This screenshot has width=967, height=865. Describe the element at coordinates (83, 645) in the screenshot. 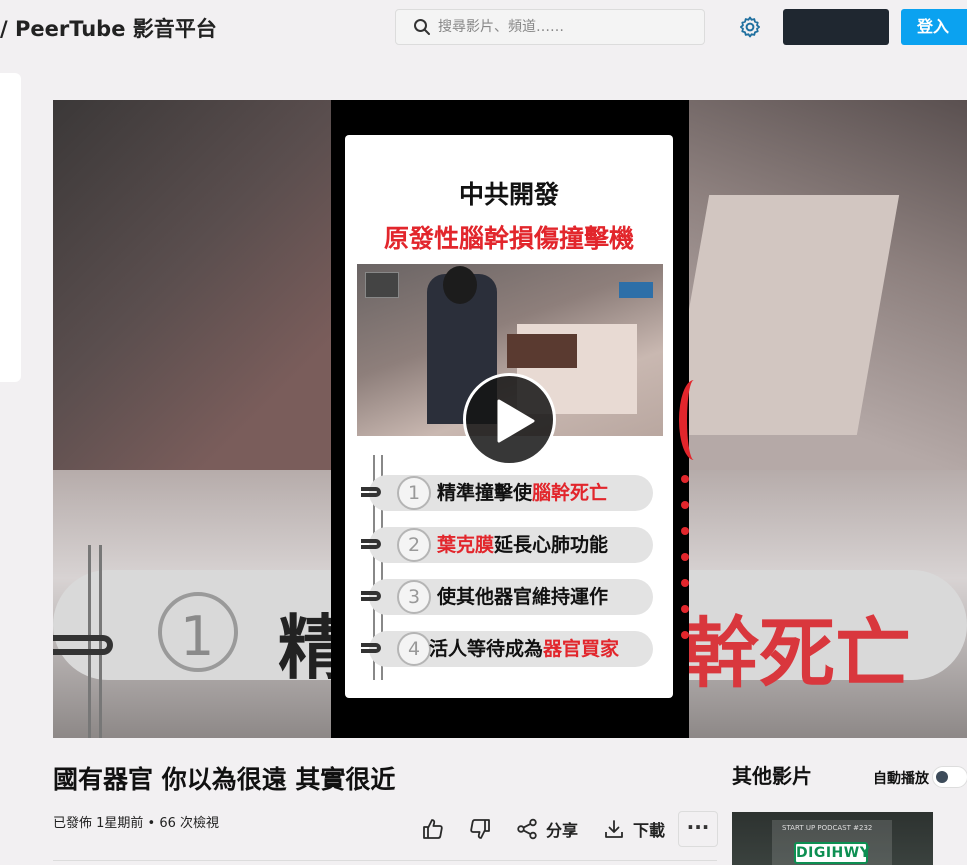

I see `background-hook` at that location.